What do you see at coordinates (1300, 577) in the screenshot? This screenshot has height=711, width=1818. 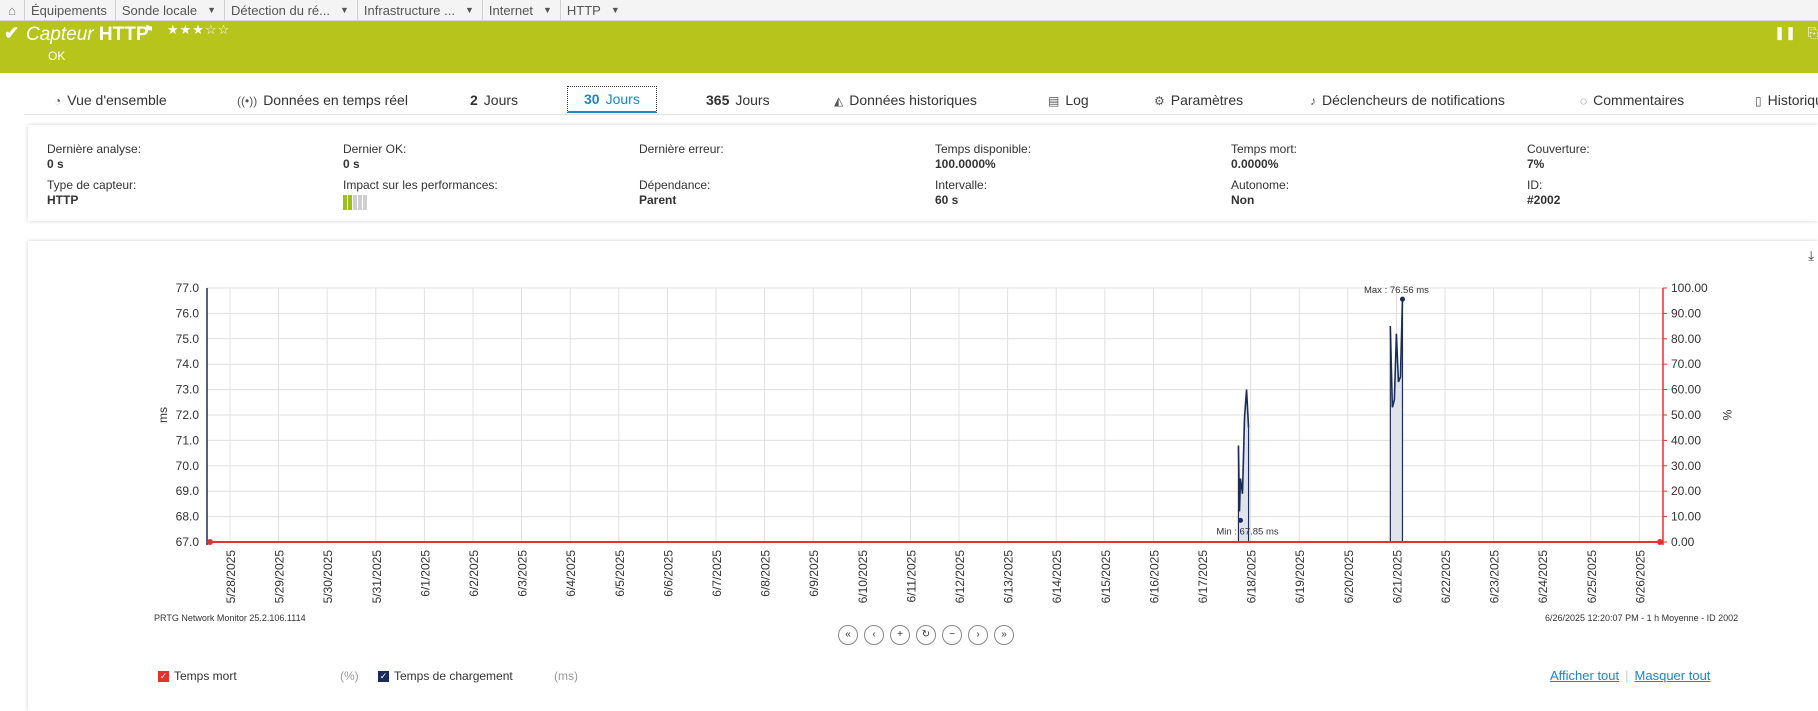 I see `x-tick-label: 6/19/2025` at bounding box center [1300, 577].